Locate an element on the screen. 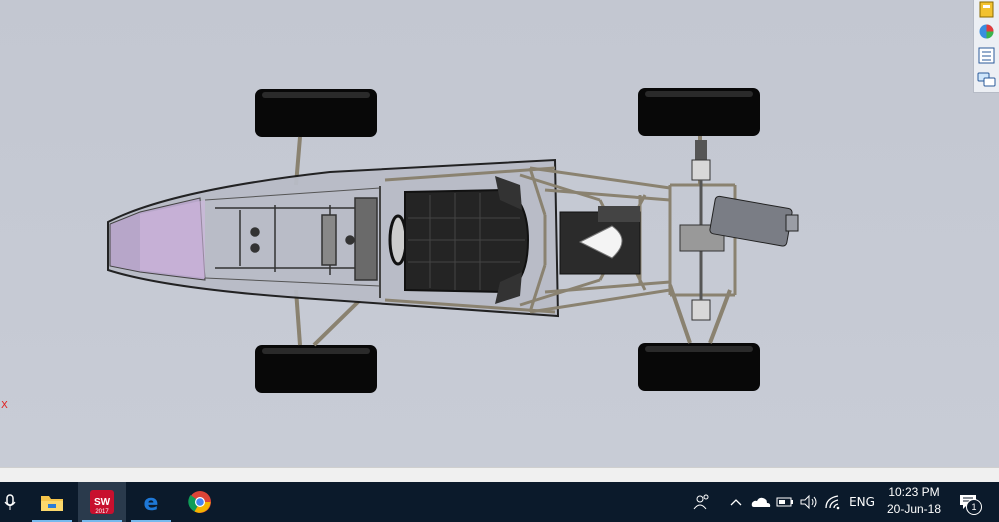 This screenshot has height=522, width=999. taskbar: SW 2017 e ENG 10:23 PM 20-Jun-18 is located at coordinates (499, 502).